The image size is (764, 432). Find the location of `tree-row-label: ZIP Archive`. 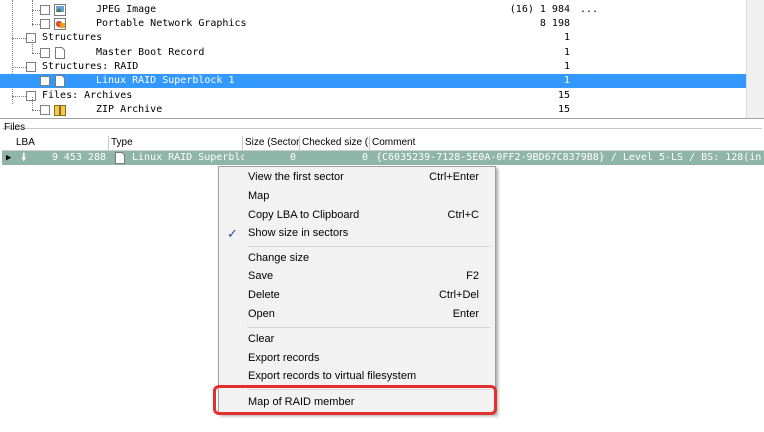

tree-row-label: ZIP Archive is located at coordinates (129, 109).